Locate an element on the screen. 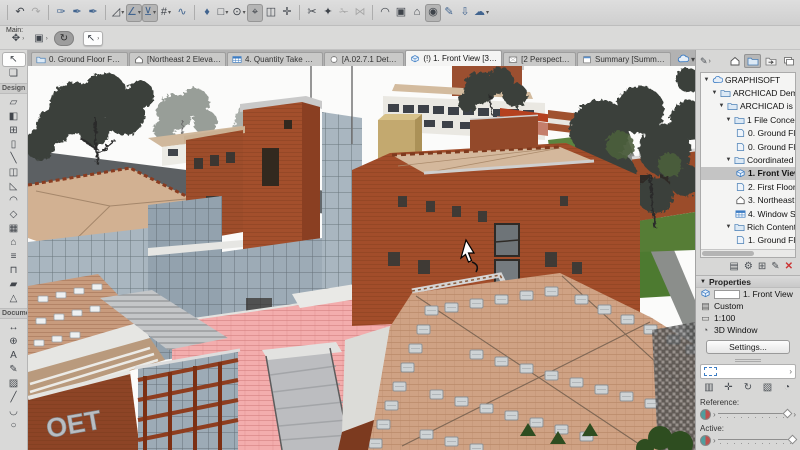  cursor-snap-button: ⌖ ▾ is located at coordinates (255, 12).